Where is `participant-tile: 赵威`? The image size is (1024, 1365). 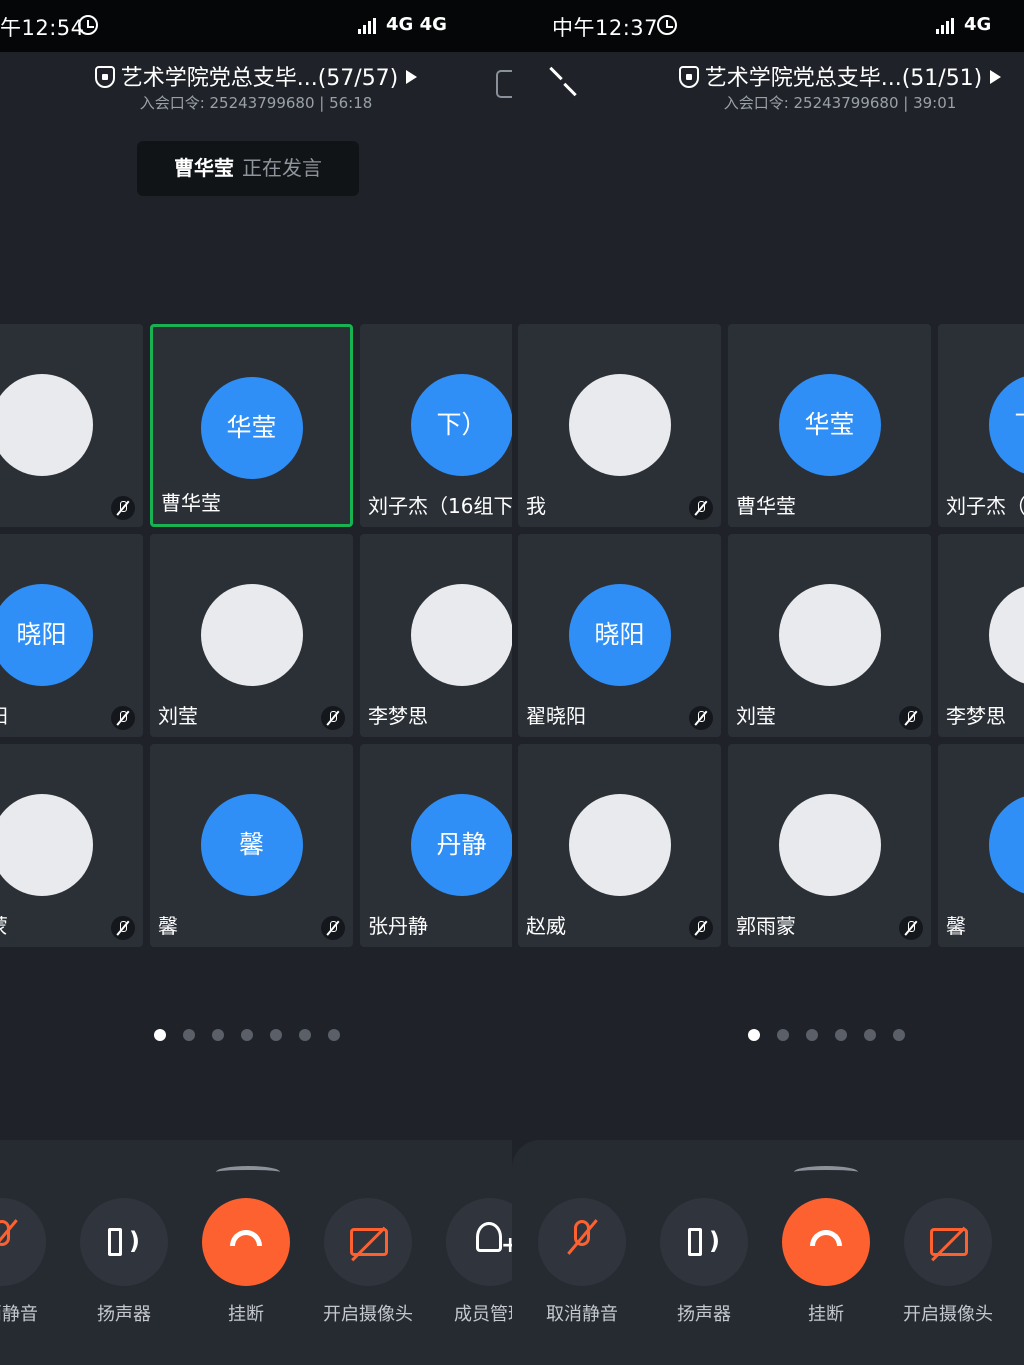 participant-tile: 赵威 is located at coordinates (619, 845).